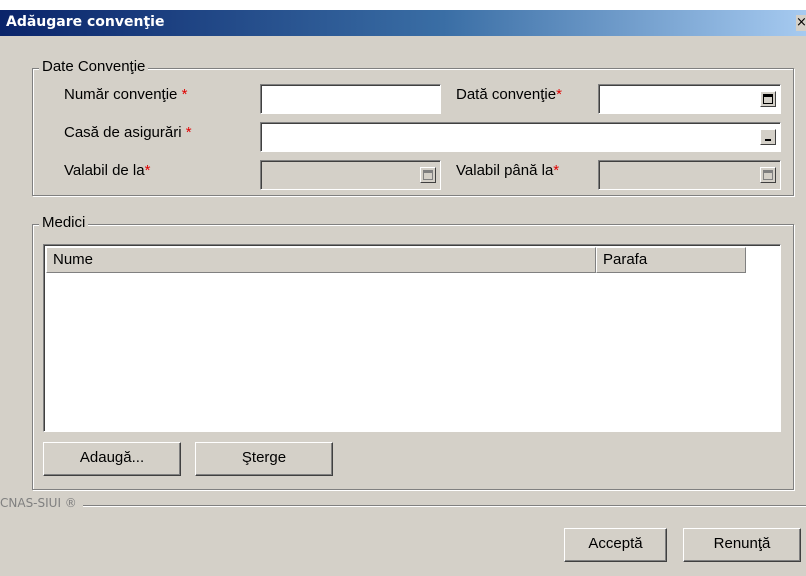 The width and height of the screenshot is (806, 576). I want to click on cancel-button: Renunţă, so click(742, 545).